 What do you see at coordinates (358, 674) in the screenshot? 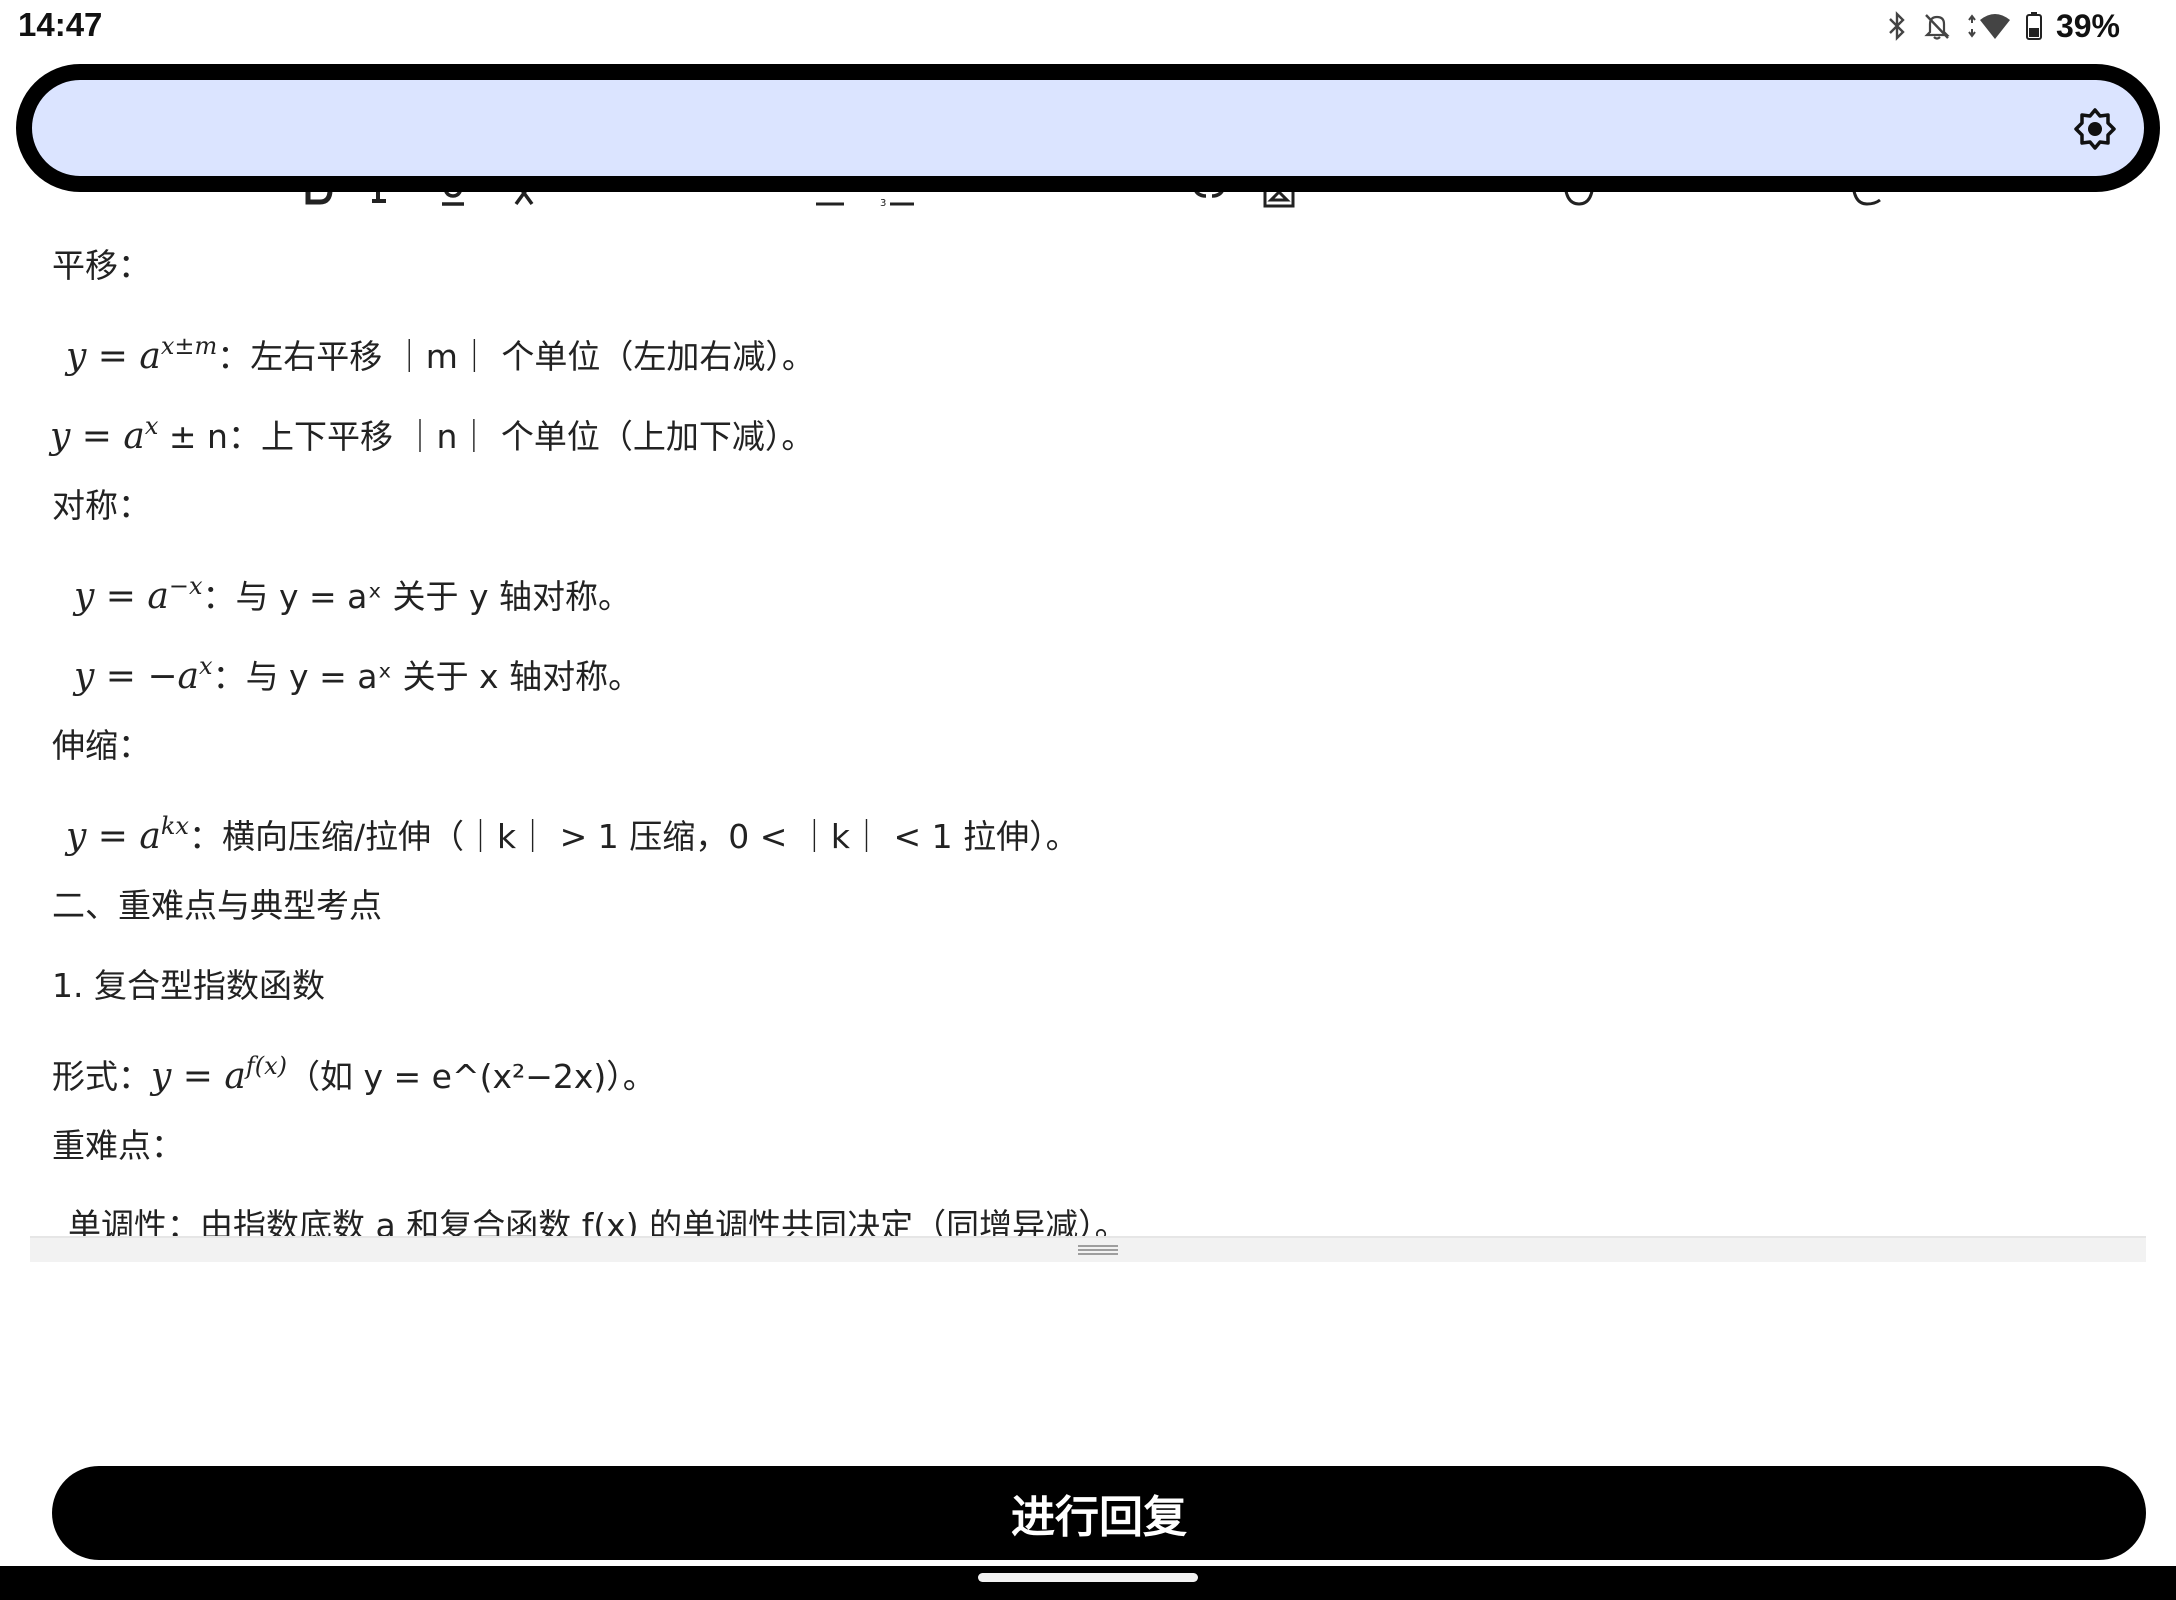
I see `formula-line: y = −ax：与 y = aˣ 关于 x 轴对称。` at bounding box center [358, 674].